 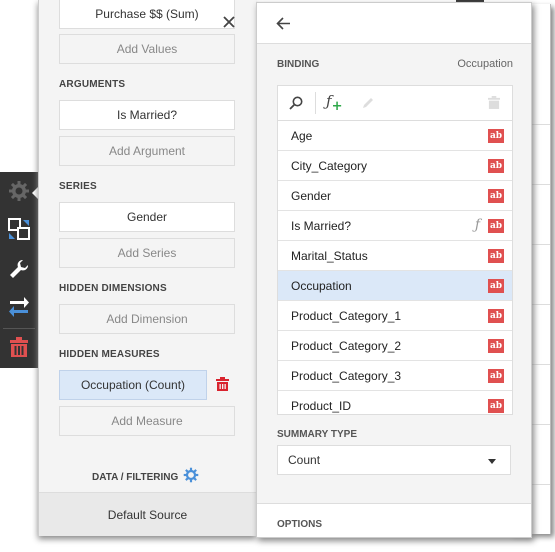 I want to click on field-name: Product_Category_3, so click(x=346, y=375).